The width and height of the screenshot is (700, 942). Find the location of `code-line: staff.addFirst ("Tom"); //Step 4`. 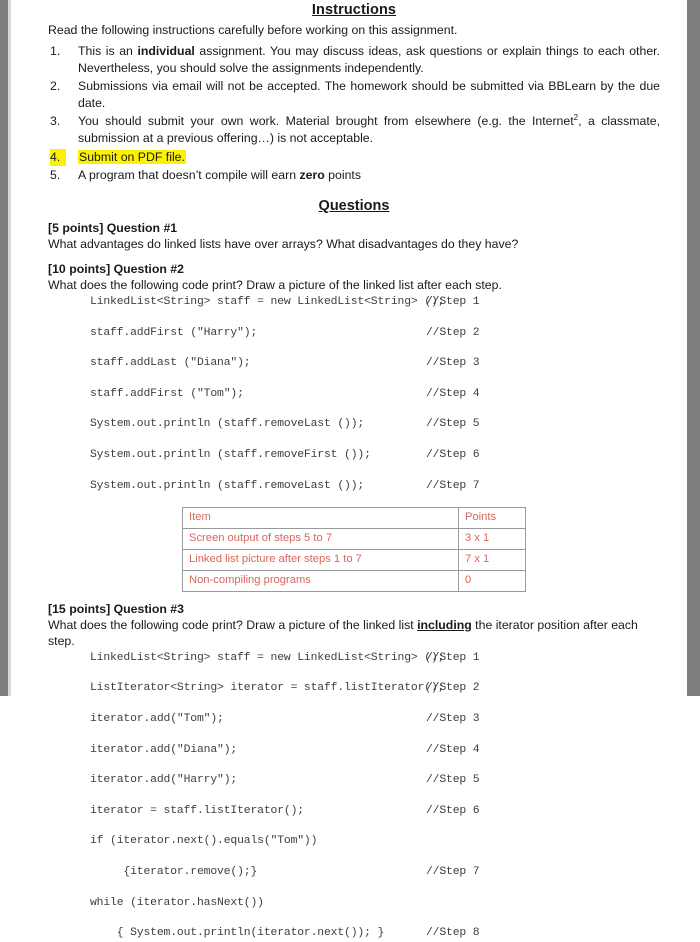

code-line: staff.addFirst ("Tom"); //Step 4 is located at coordinates (375, 394).